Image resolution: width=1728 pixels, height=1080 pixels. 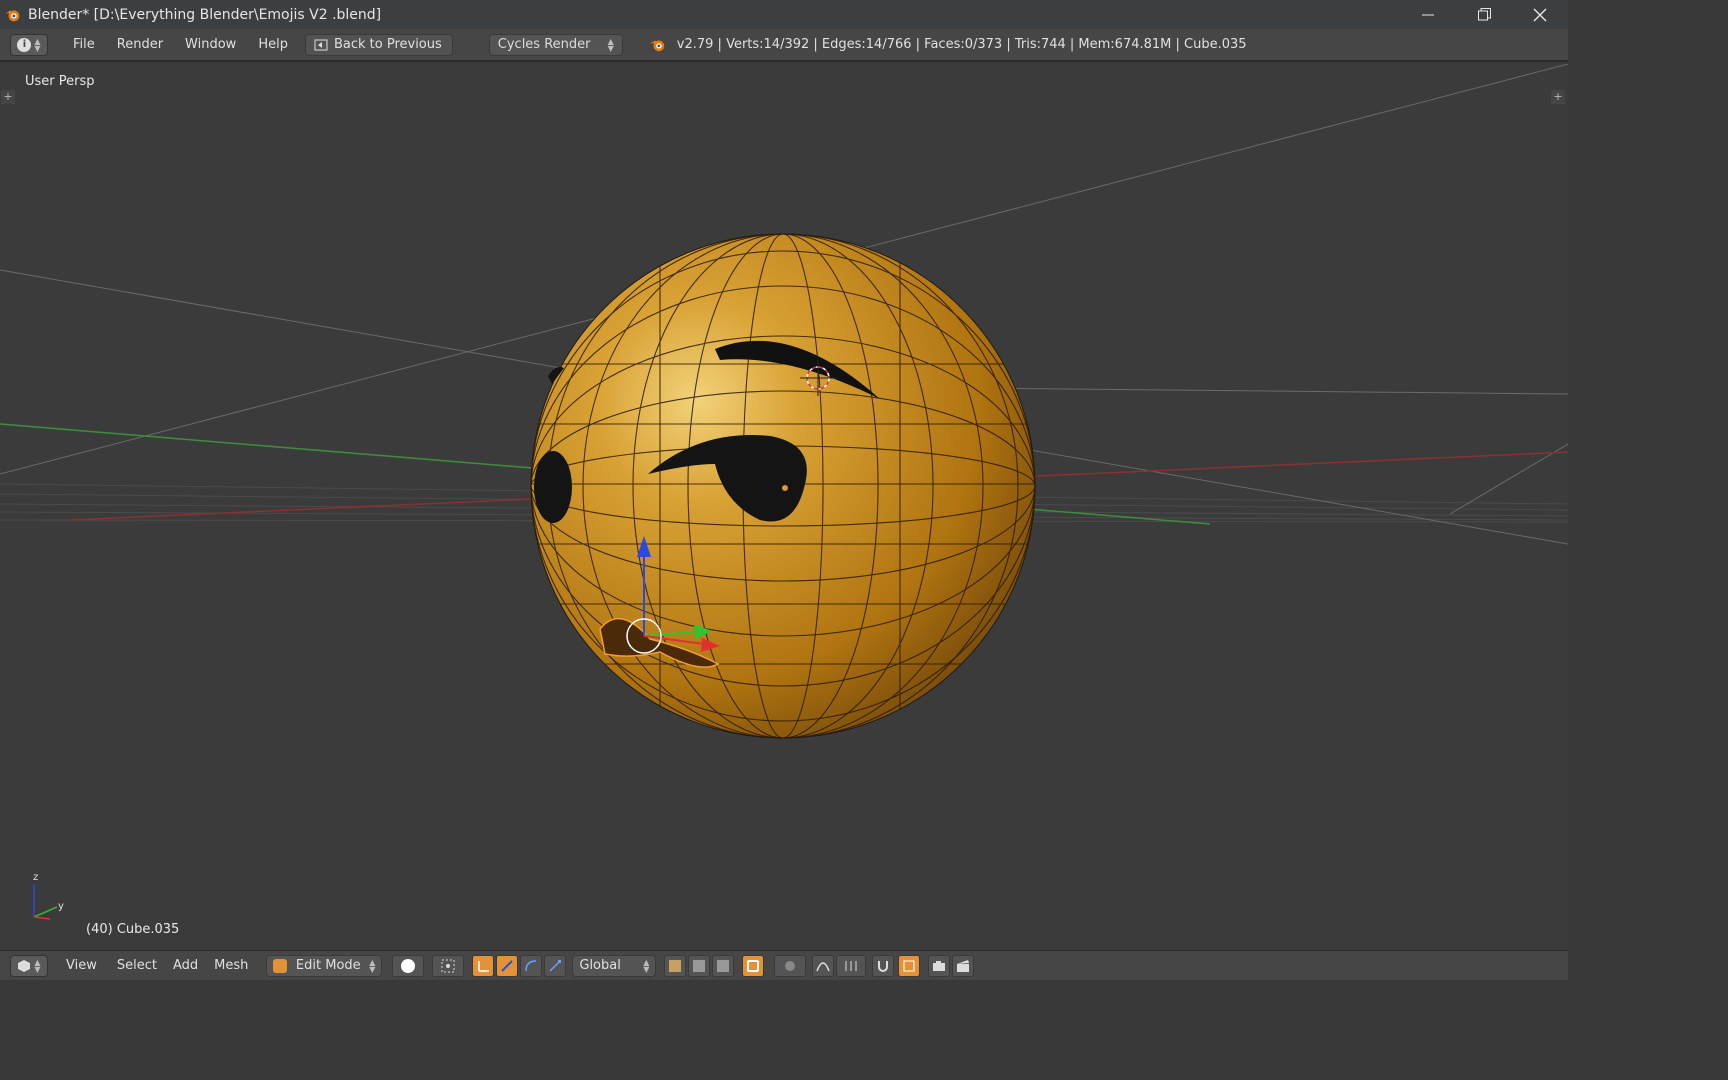 I want to click on menu-view: View, so click(x=81, y=965).